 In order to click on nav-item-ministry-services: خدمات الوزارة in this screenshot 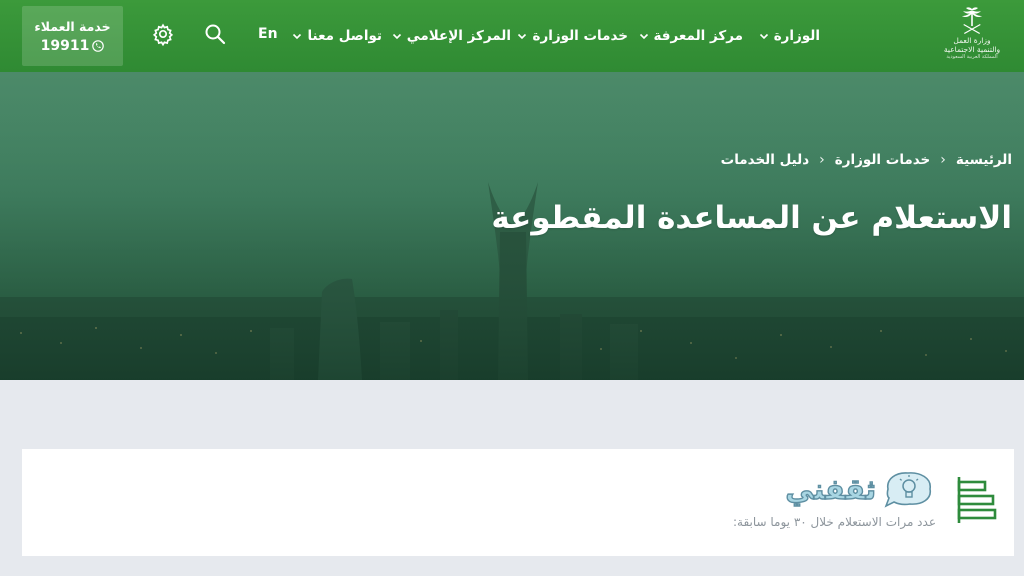, I will do `click(572, 36)`.